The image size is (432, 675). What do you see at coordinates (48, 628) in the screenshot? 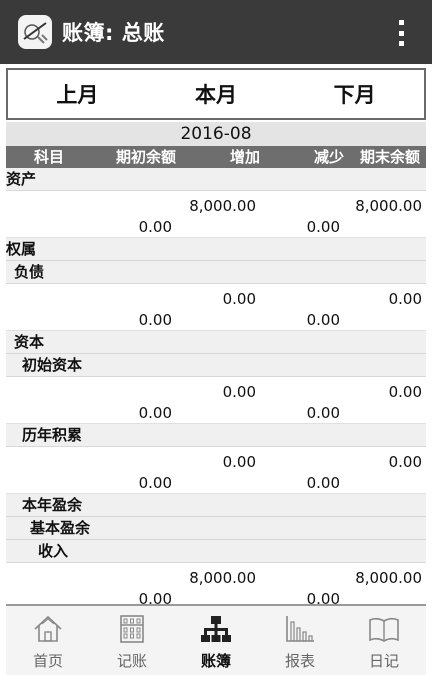
I see `home-icon` at bounding box center [48, 628].